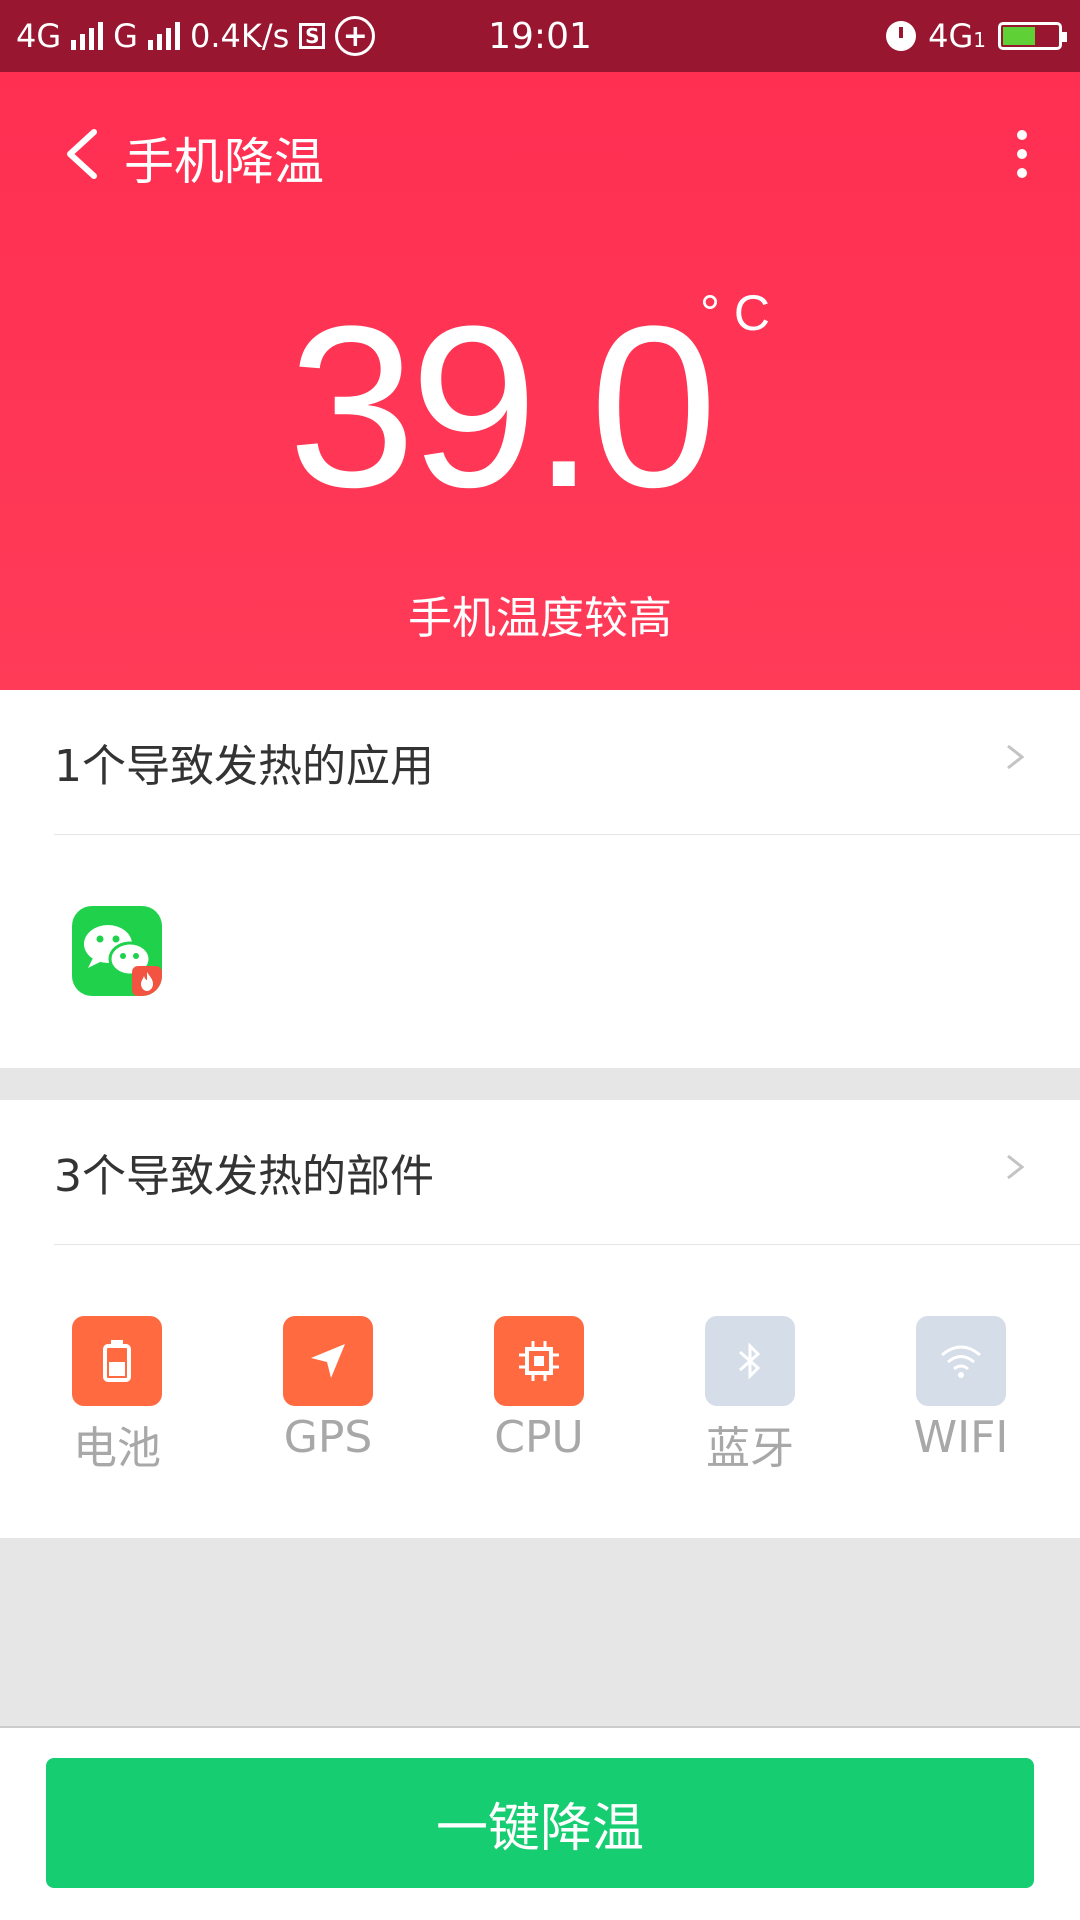  Describe the element at coordinates (355, 36) in the screenshot. I see `plus-circle-icon: +` at that location.